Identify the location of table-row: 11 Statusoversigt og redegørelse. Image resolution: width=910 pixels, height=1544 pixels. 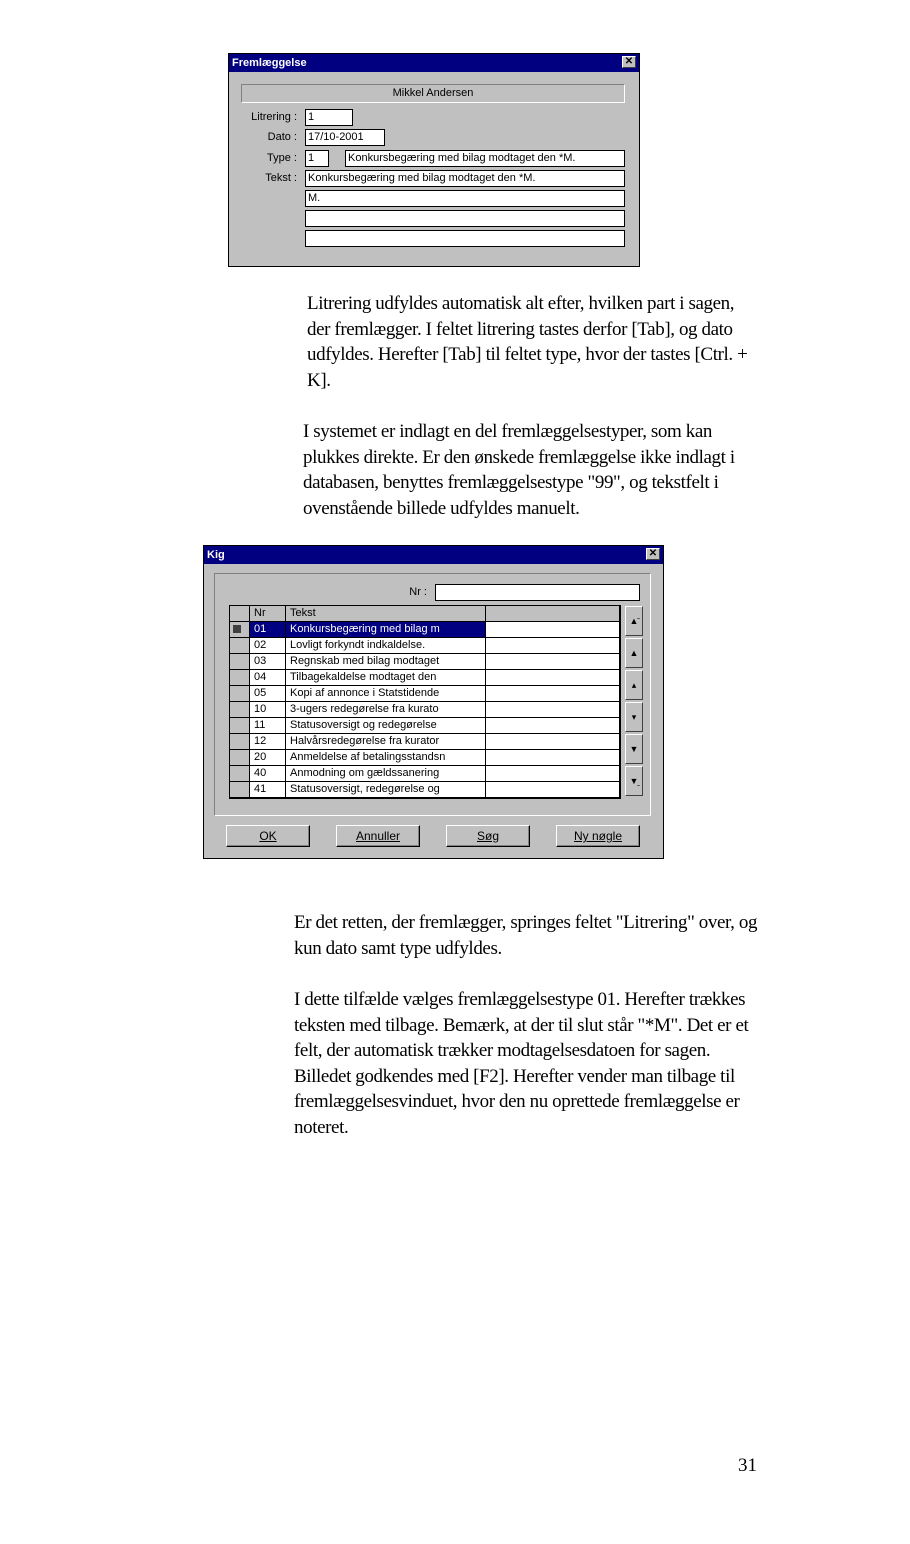
(425, 726).